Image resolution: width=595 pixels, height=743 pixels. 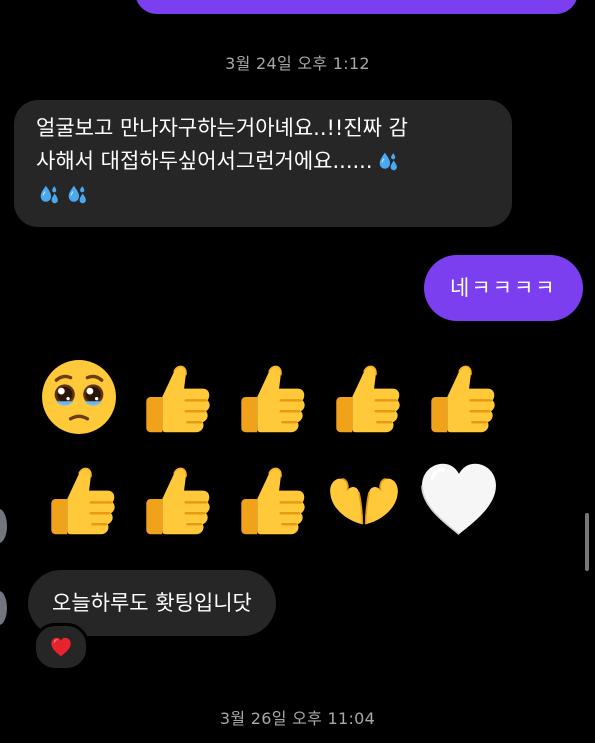 I want to click on timestamp-march-26: 3월 26일 오후 11:04, so click(x=297, y=718).